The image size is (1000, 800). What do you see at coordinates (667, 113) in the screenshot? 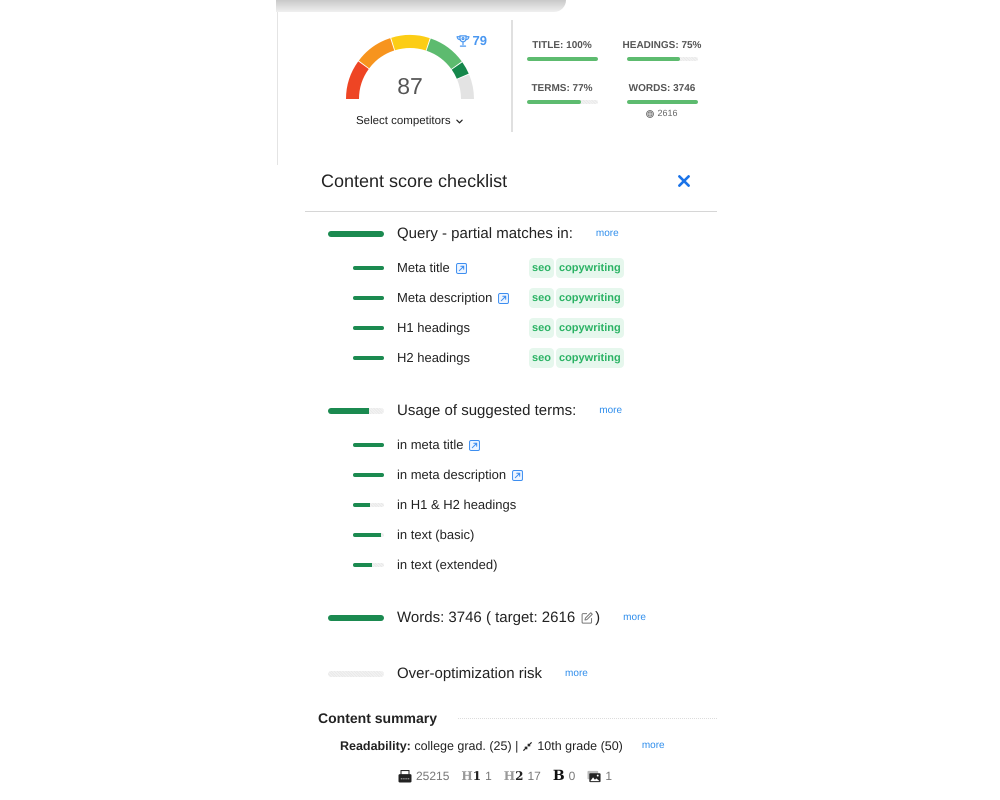
I see `target-value: 2616` at bounding box center [667, 113].